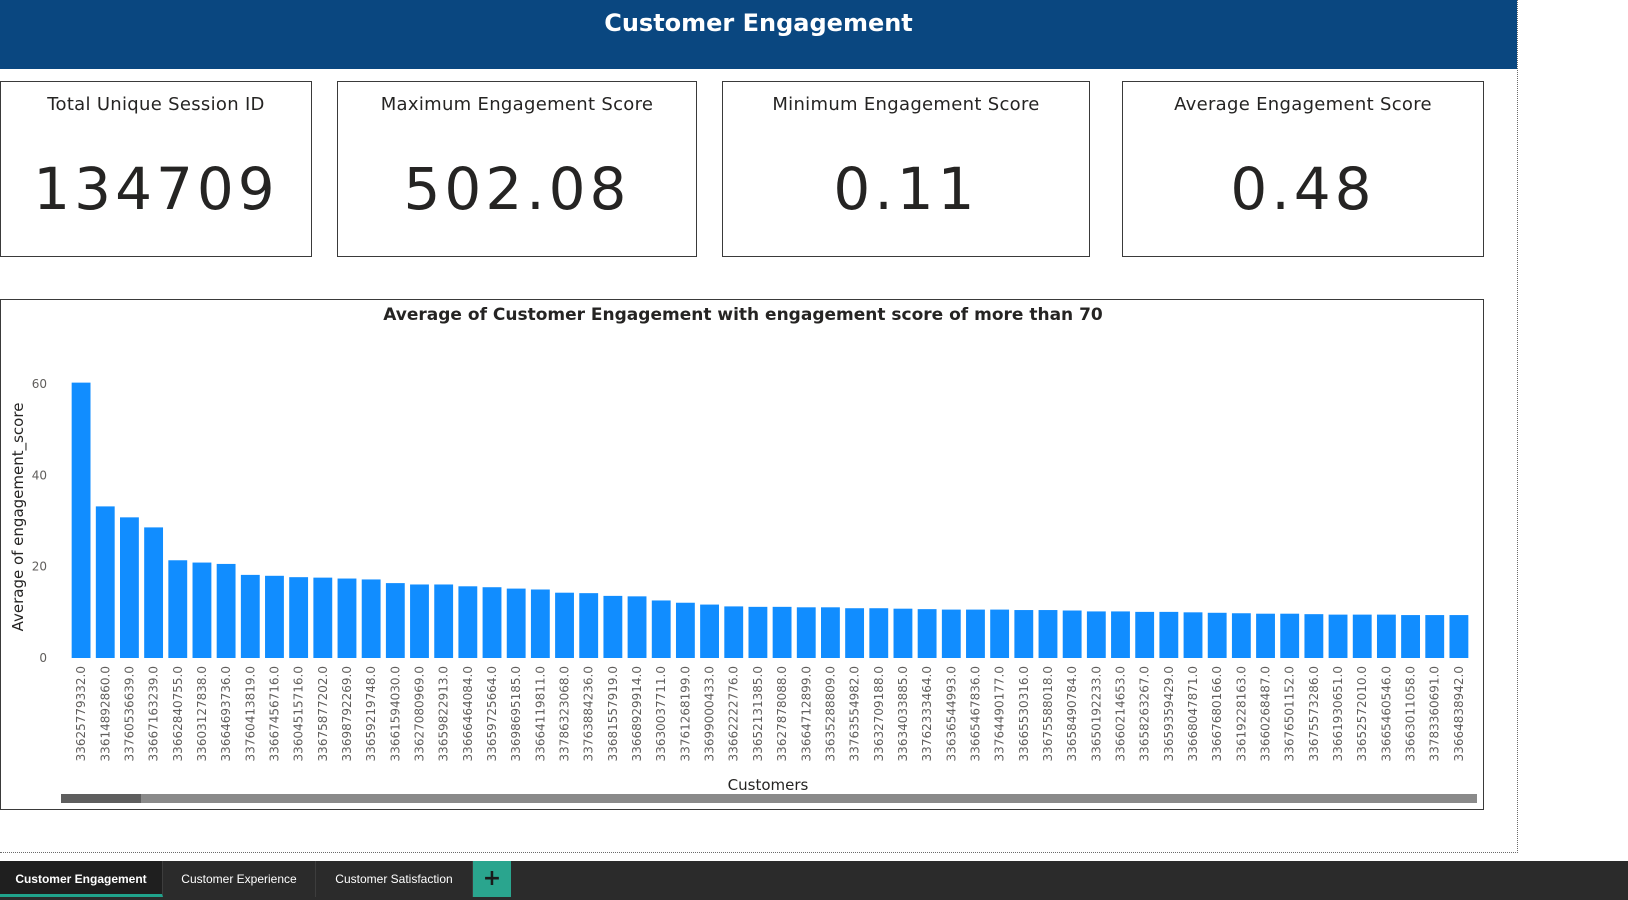  I want to click on x-tick-label: 33783360691.0, so click(1435, 713).